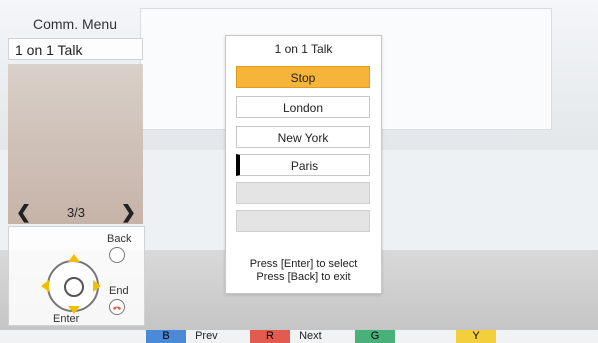 The width and height of the screenshot is (598, 343). Describe the element at coordinates (303, 277) in the screenshot. I see `instruction-exit: Press [Back] to exit` at that location.